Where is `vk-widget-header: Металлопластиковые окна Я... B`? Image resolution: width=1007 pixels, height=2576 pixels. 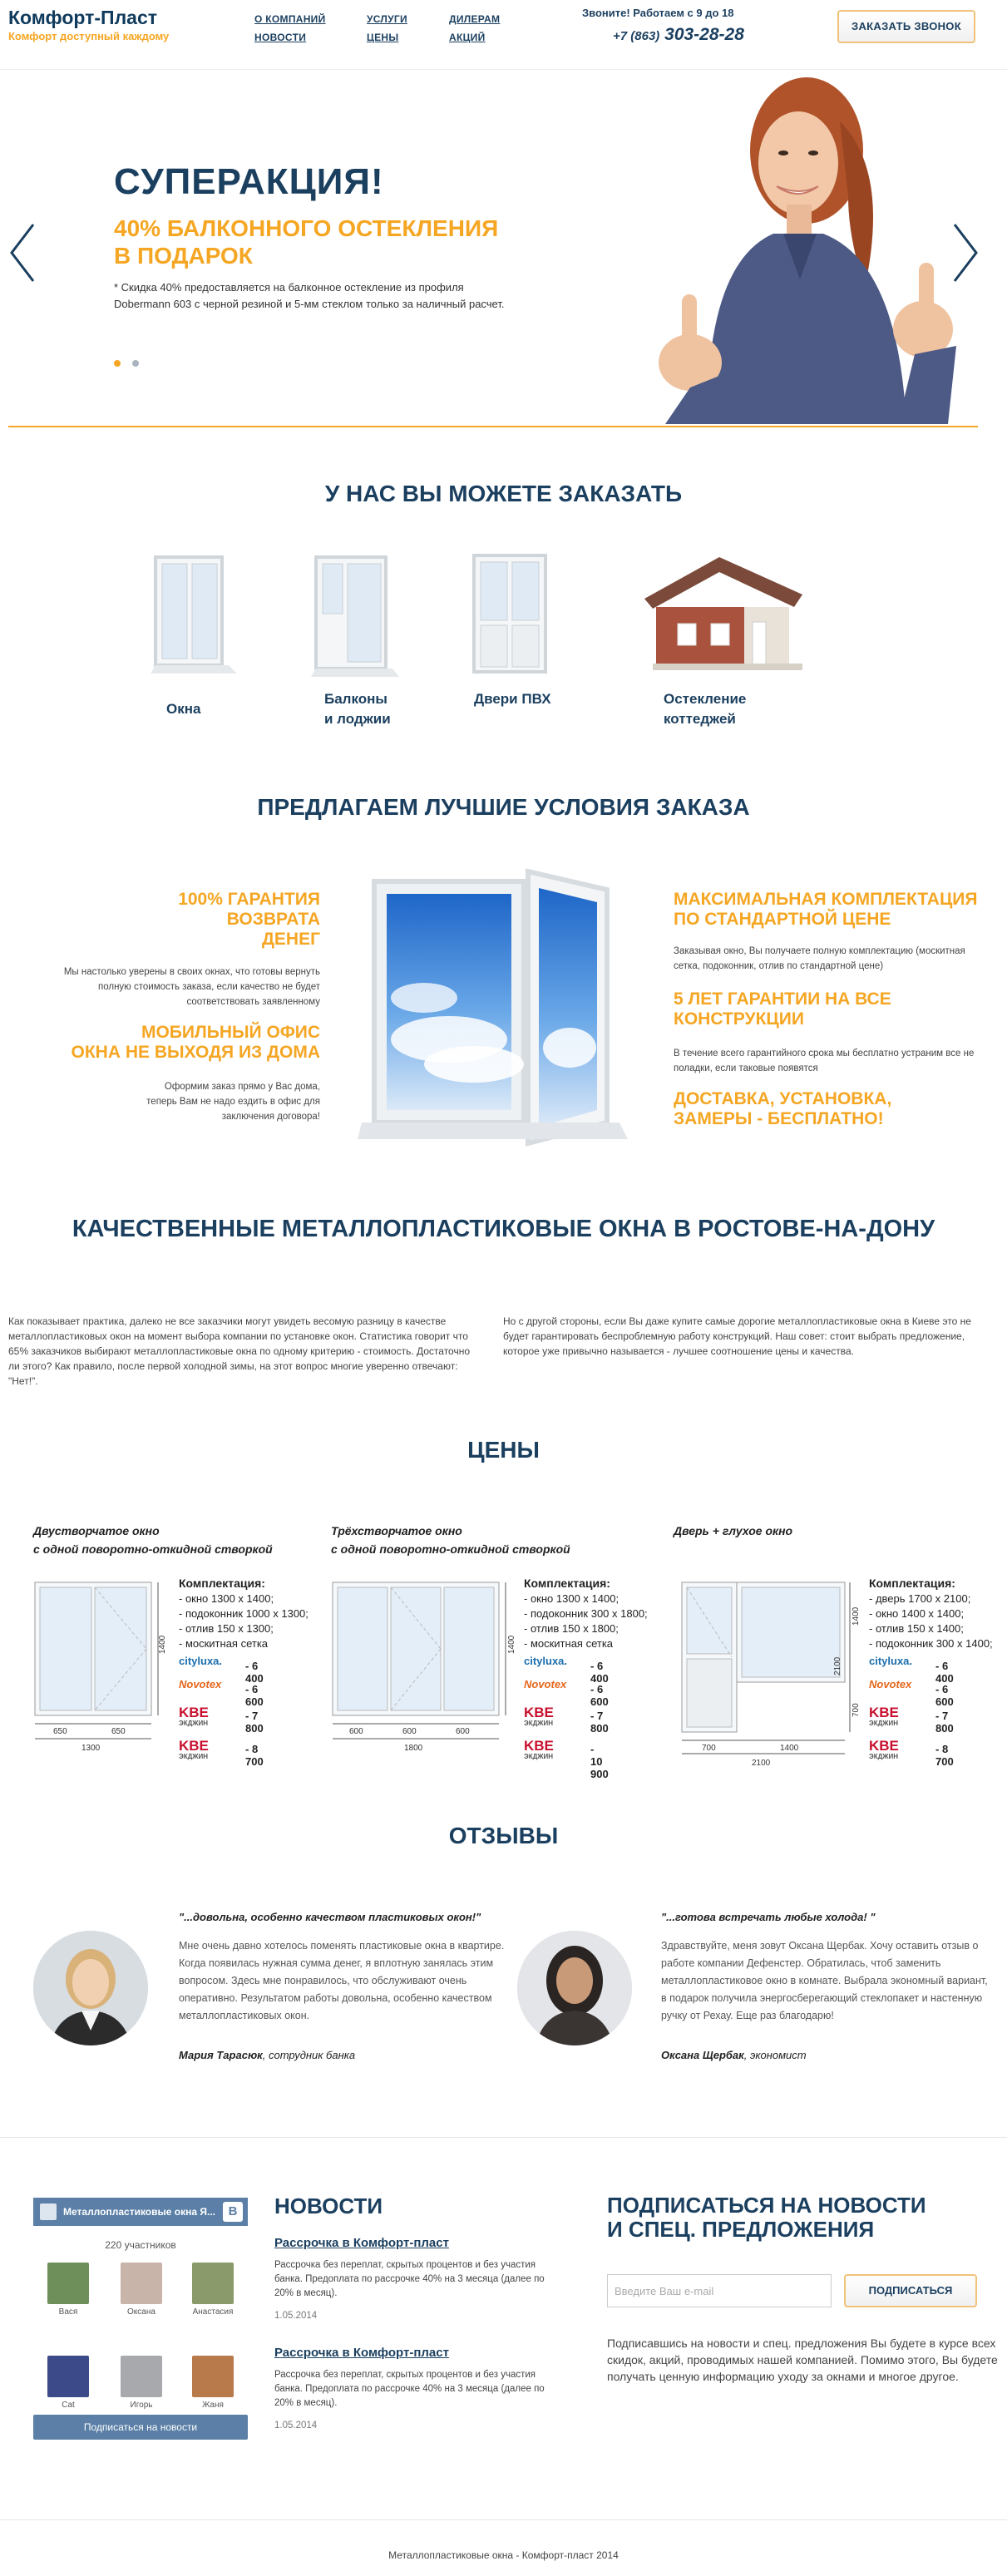 vk-widget-header: Металлопластиковые окна Я... B is located at coordinates (140, 2212).